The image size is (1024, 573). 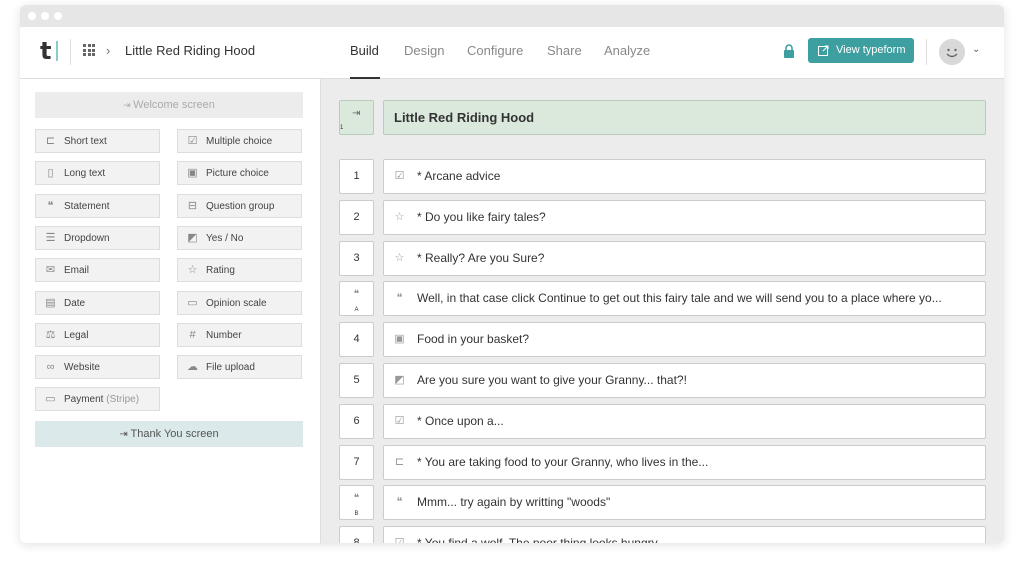 I want to click on qtype-short-text: ⊏ Short text, so click(x=97, y=141).